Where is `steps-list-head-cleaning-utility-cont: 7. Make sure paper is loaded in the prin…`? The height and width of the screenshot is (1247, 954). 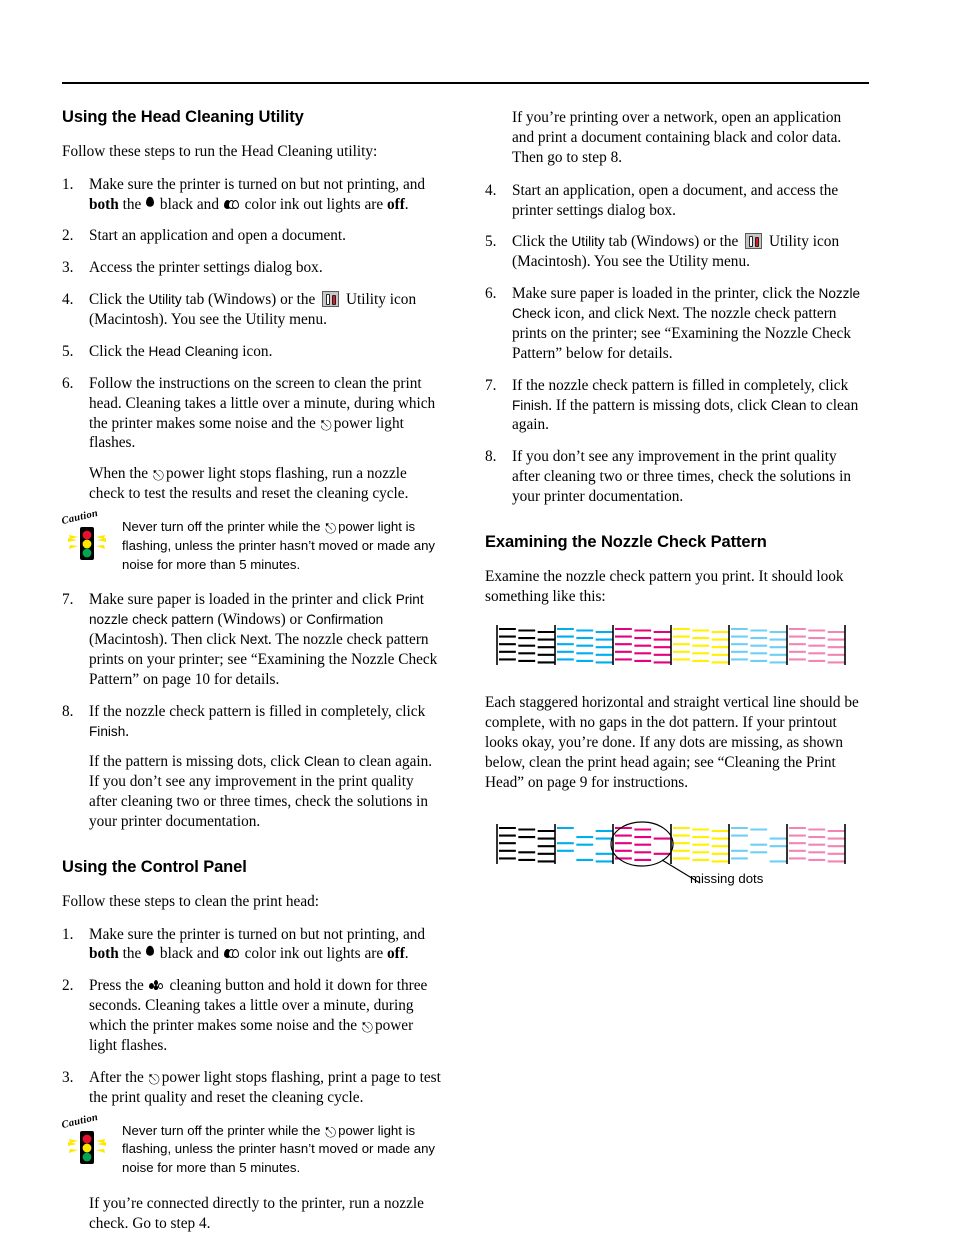
steps-list-head-cleaning-utility-cont: 7. Make sure paper is loaded in the prin… is located at coordinates (252, 711).